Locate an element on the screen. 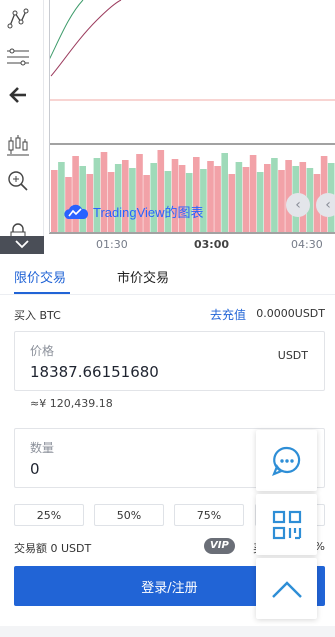 The width and height of the screenshot is (335, 637). chart-scroll-left-icon: ‹ is located at coordinates (298, 205).